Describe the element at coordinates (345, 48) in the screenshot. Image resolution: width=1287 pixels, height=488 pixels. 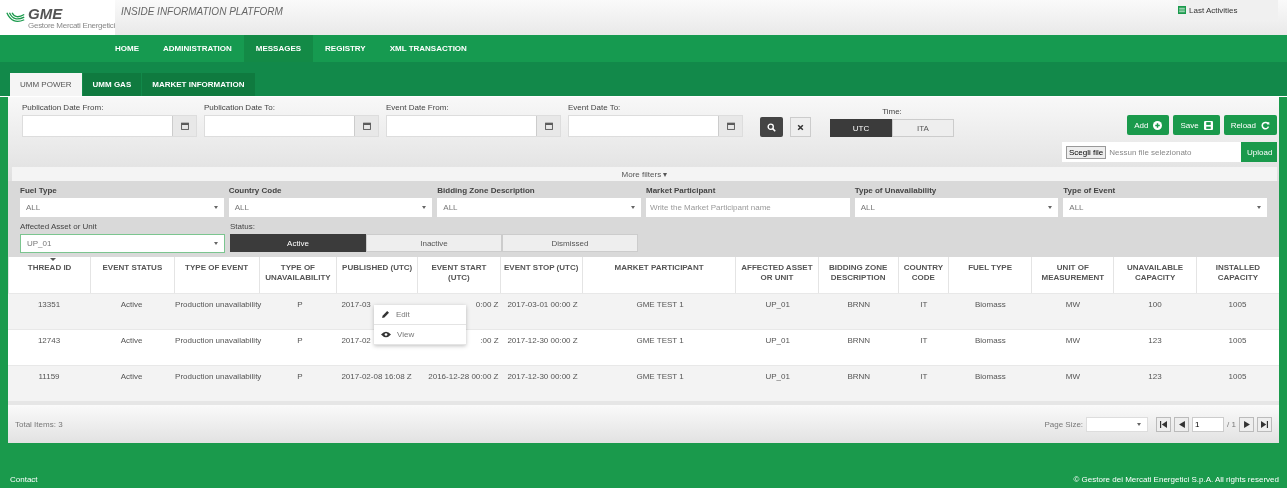
I see `nav-item: REGISTRY` at that location.